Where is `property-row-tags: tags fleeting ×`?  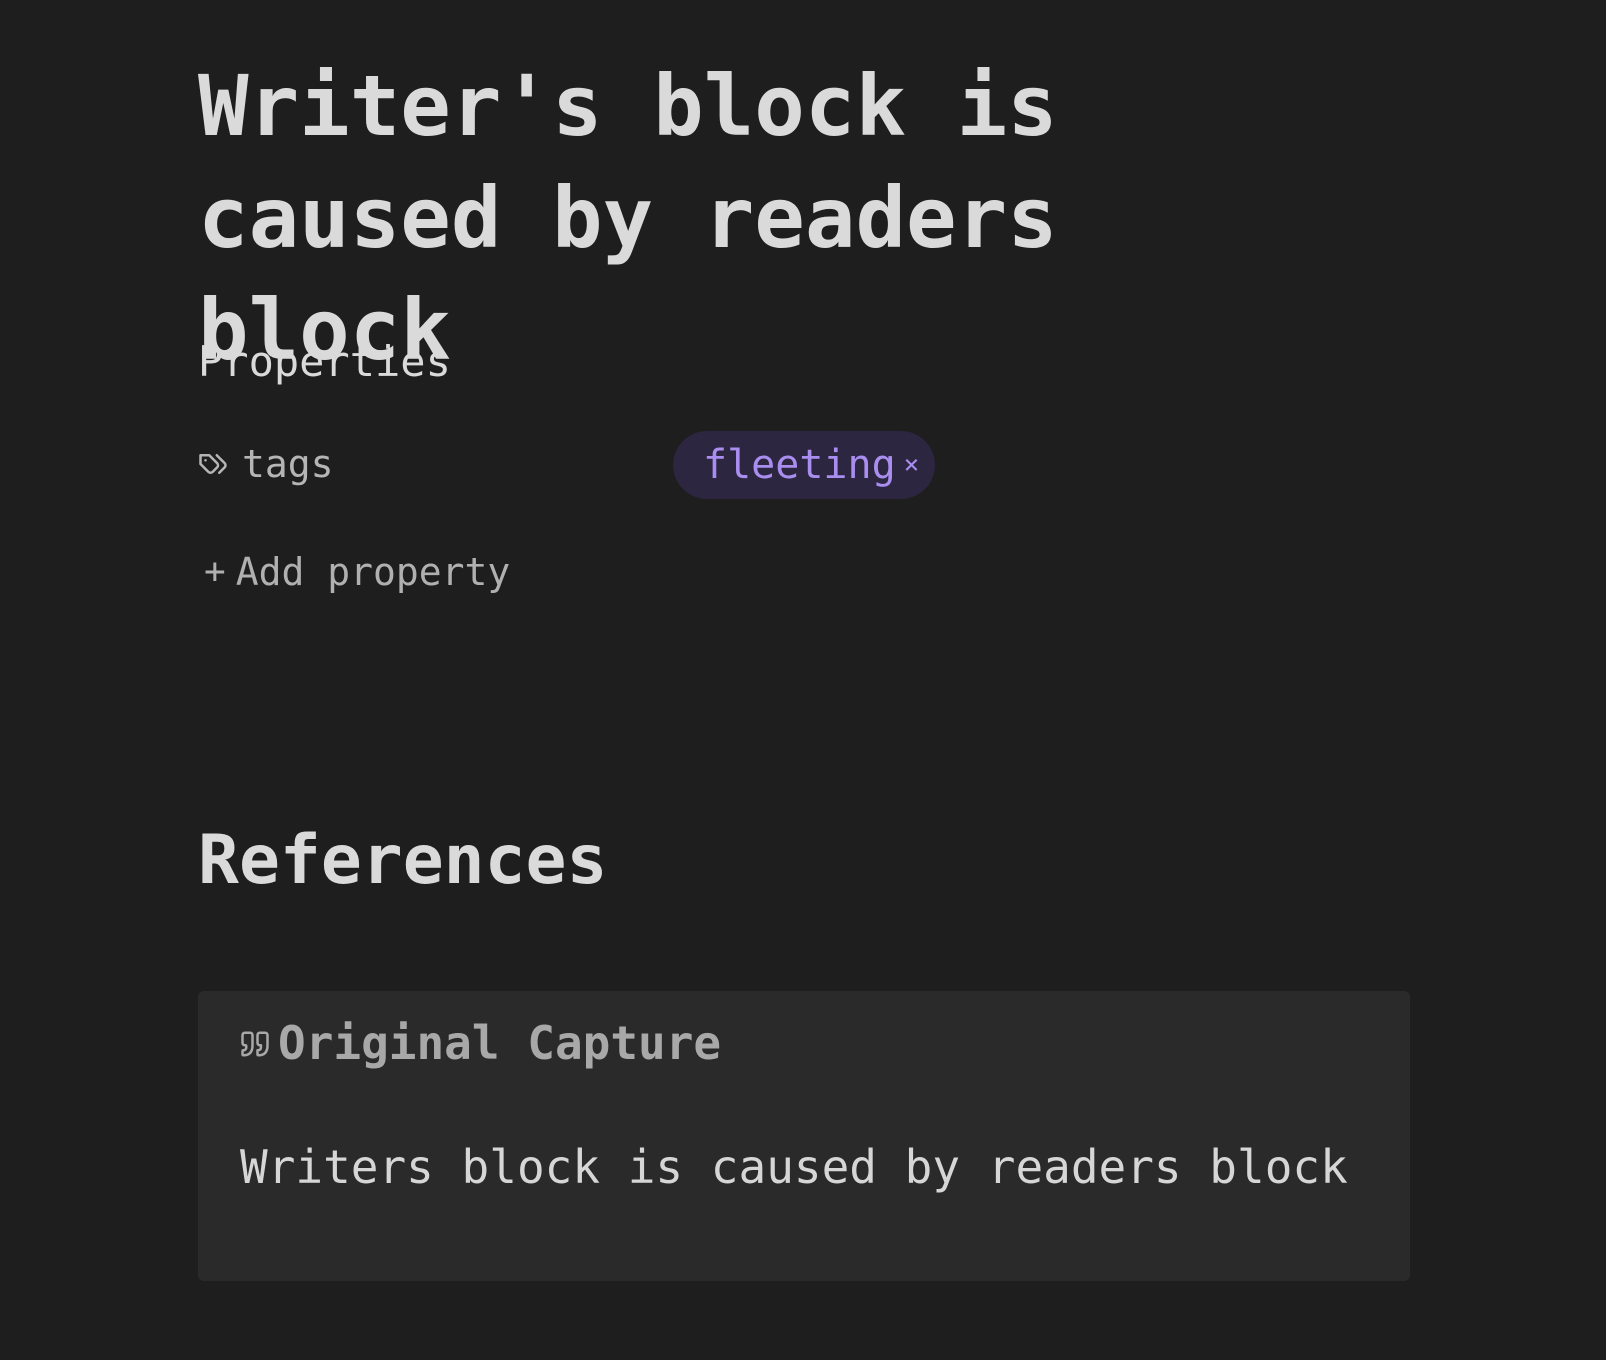 property-row-tags: tags fleeting × is located at coordinates (773, 466).